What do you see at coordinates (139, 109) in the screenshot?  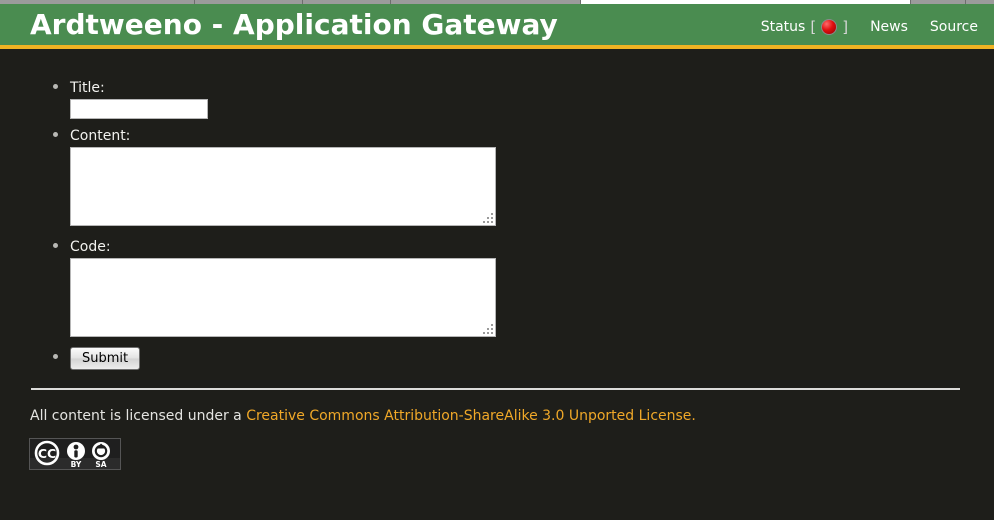 I see `title-input` at bounding box center [139, 109].